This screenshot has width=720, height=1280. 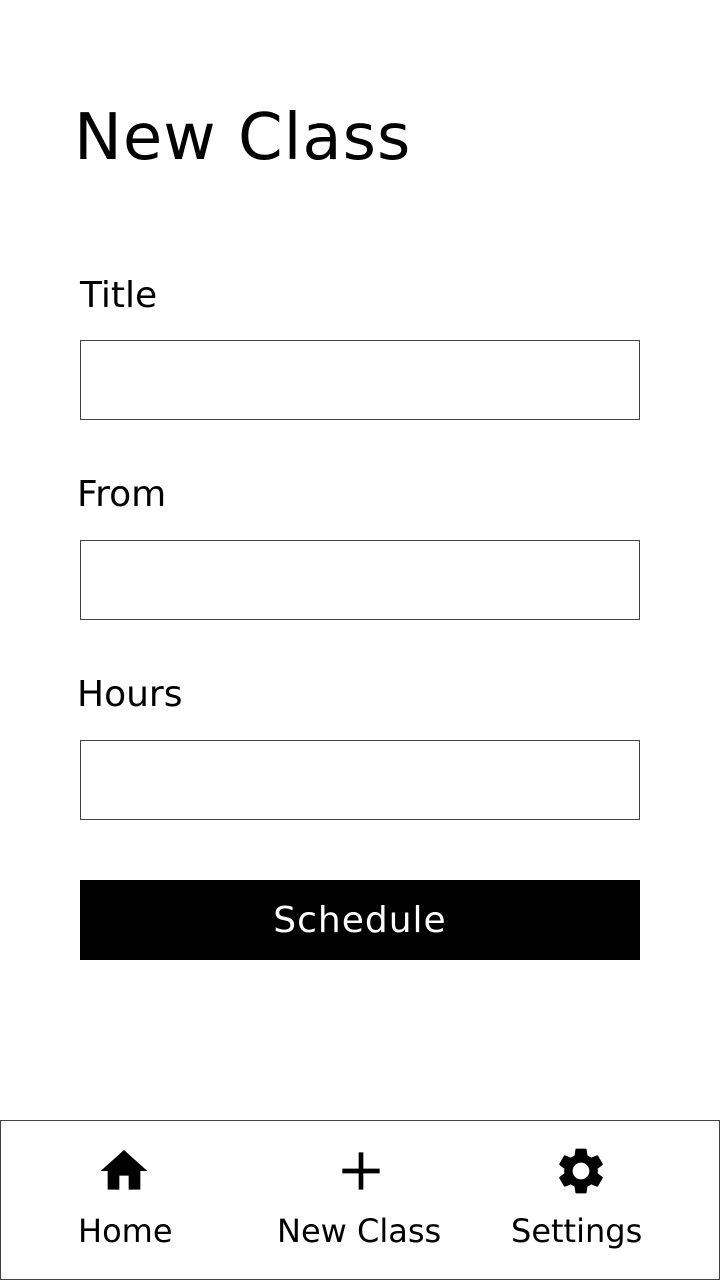 I want to click on nav-label-new-class: New Class, so click(x=359, y=1231).